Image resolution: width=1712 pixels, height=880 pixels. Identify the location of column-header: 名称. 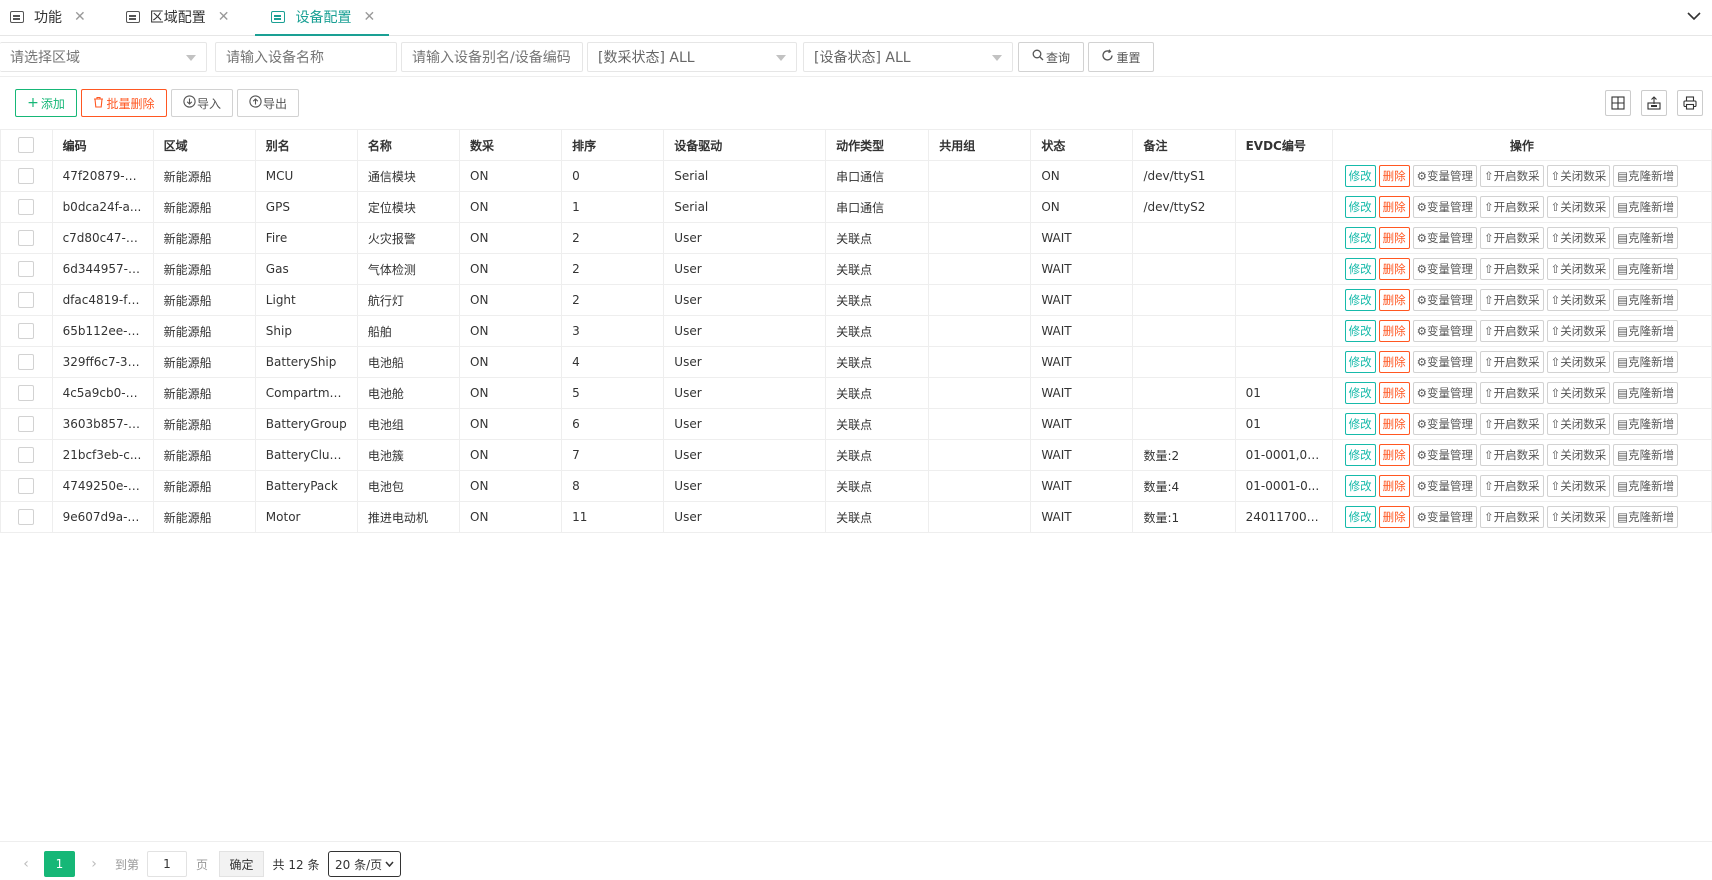
(408, 145).